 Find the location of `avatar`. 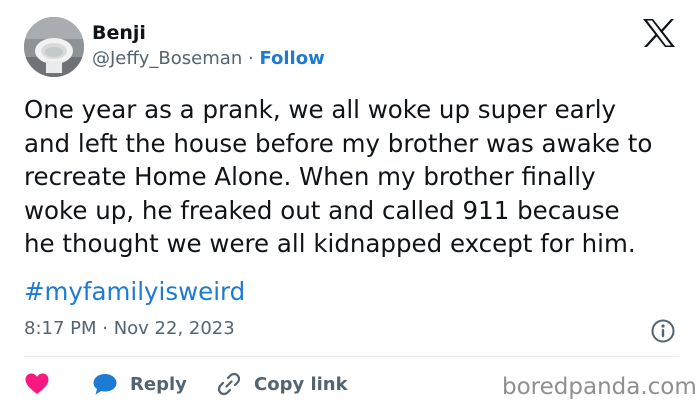

avatar is located at coordinates (54, 47).